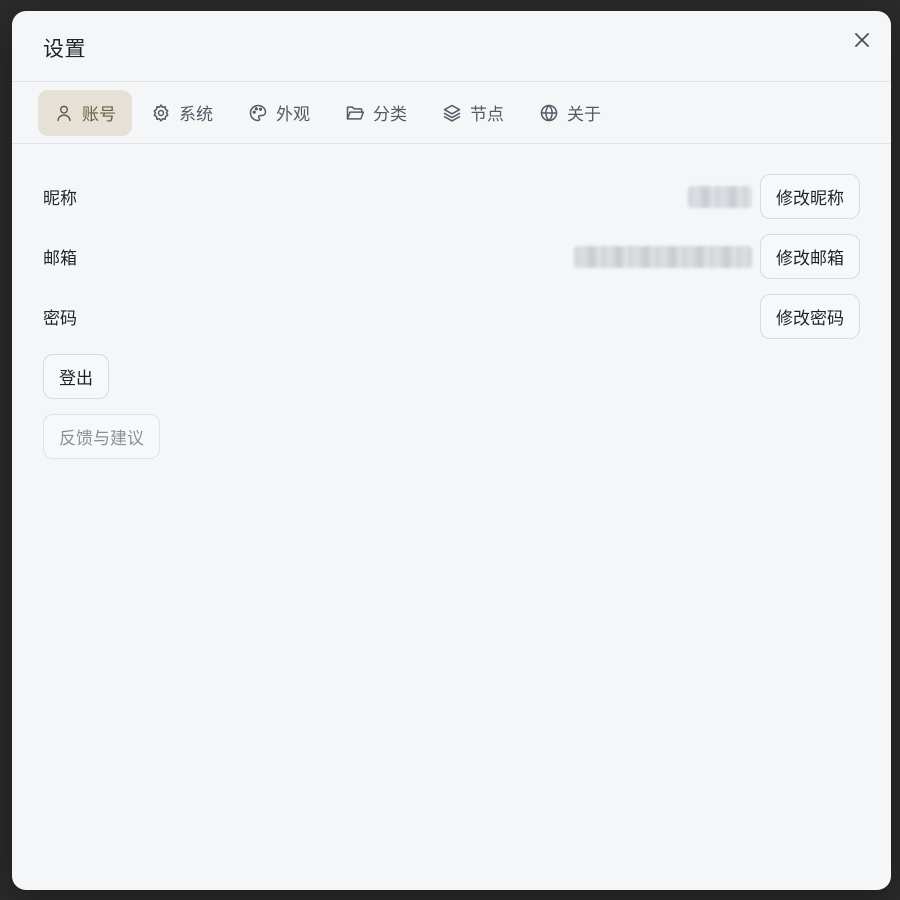 This screenshot has width=900, height=900. Describe the element at coordinates (451, 436) in the screenshot. I see `feedback-row: 反馈与建议` at that location.